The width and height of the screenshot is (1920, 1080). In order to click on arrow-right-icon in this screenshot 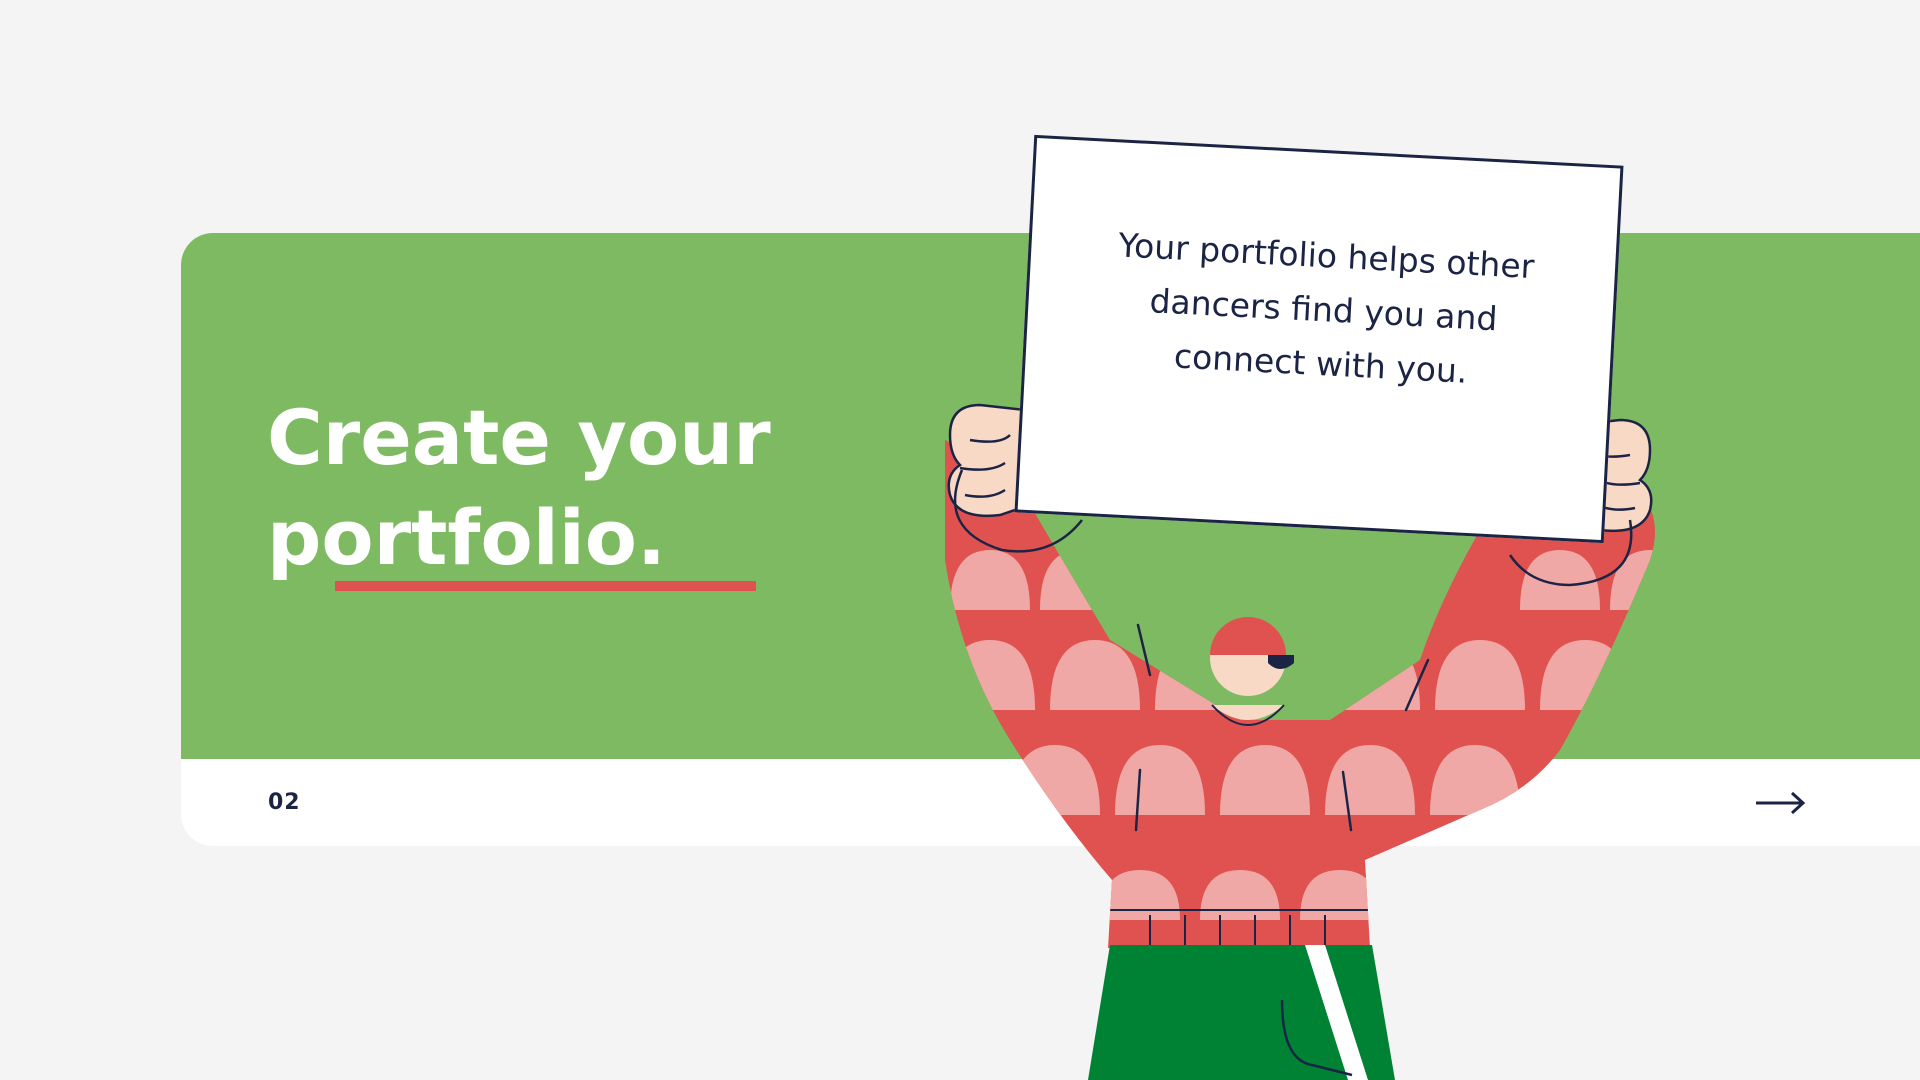, I will do `click(1780, 803)`.